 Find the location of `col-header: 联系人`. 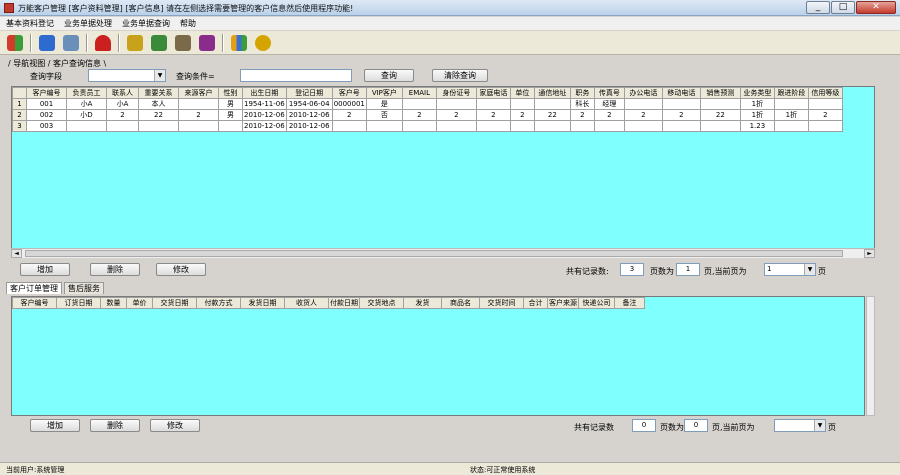

col-header: 联系人 is located at coordinates (122, 93).